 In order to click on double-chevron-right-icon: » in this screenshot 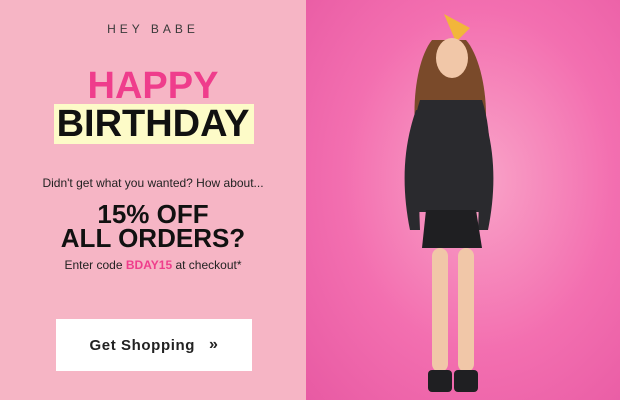, I will do `click(214, 344)`.